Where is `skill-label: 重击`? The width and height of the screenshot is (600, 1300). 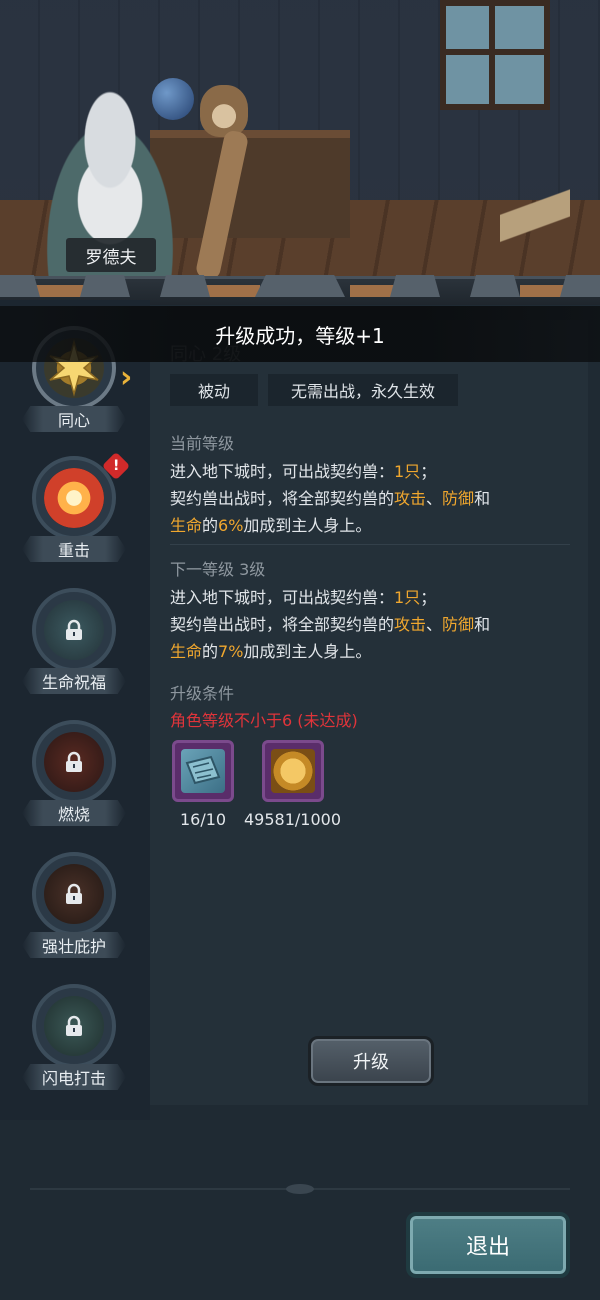 skill-label: 重击 is located at coordinates (74, 549).